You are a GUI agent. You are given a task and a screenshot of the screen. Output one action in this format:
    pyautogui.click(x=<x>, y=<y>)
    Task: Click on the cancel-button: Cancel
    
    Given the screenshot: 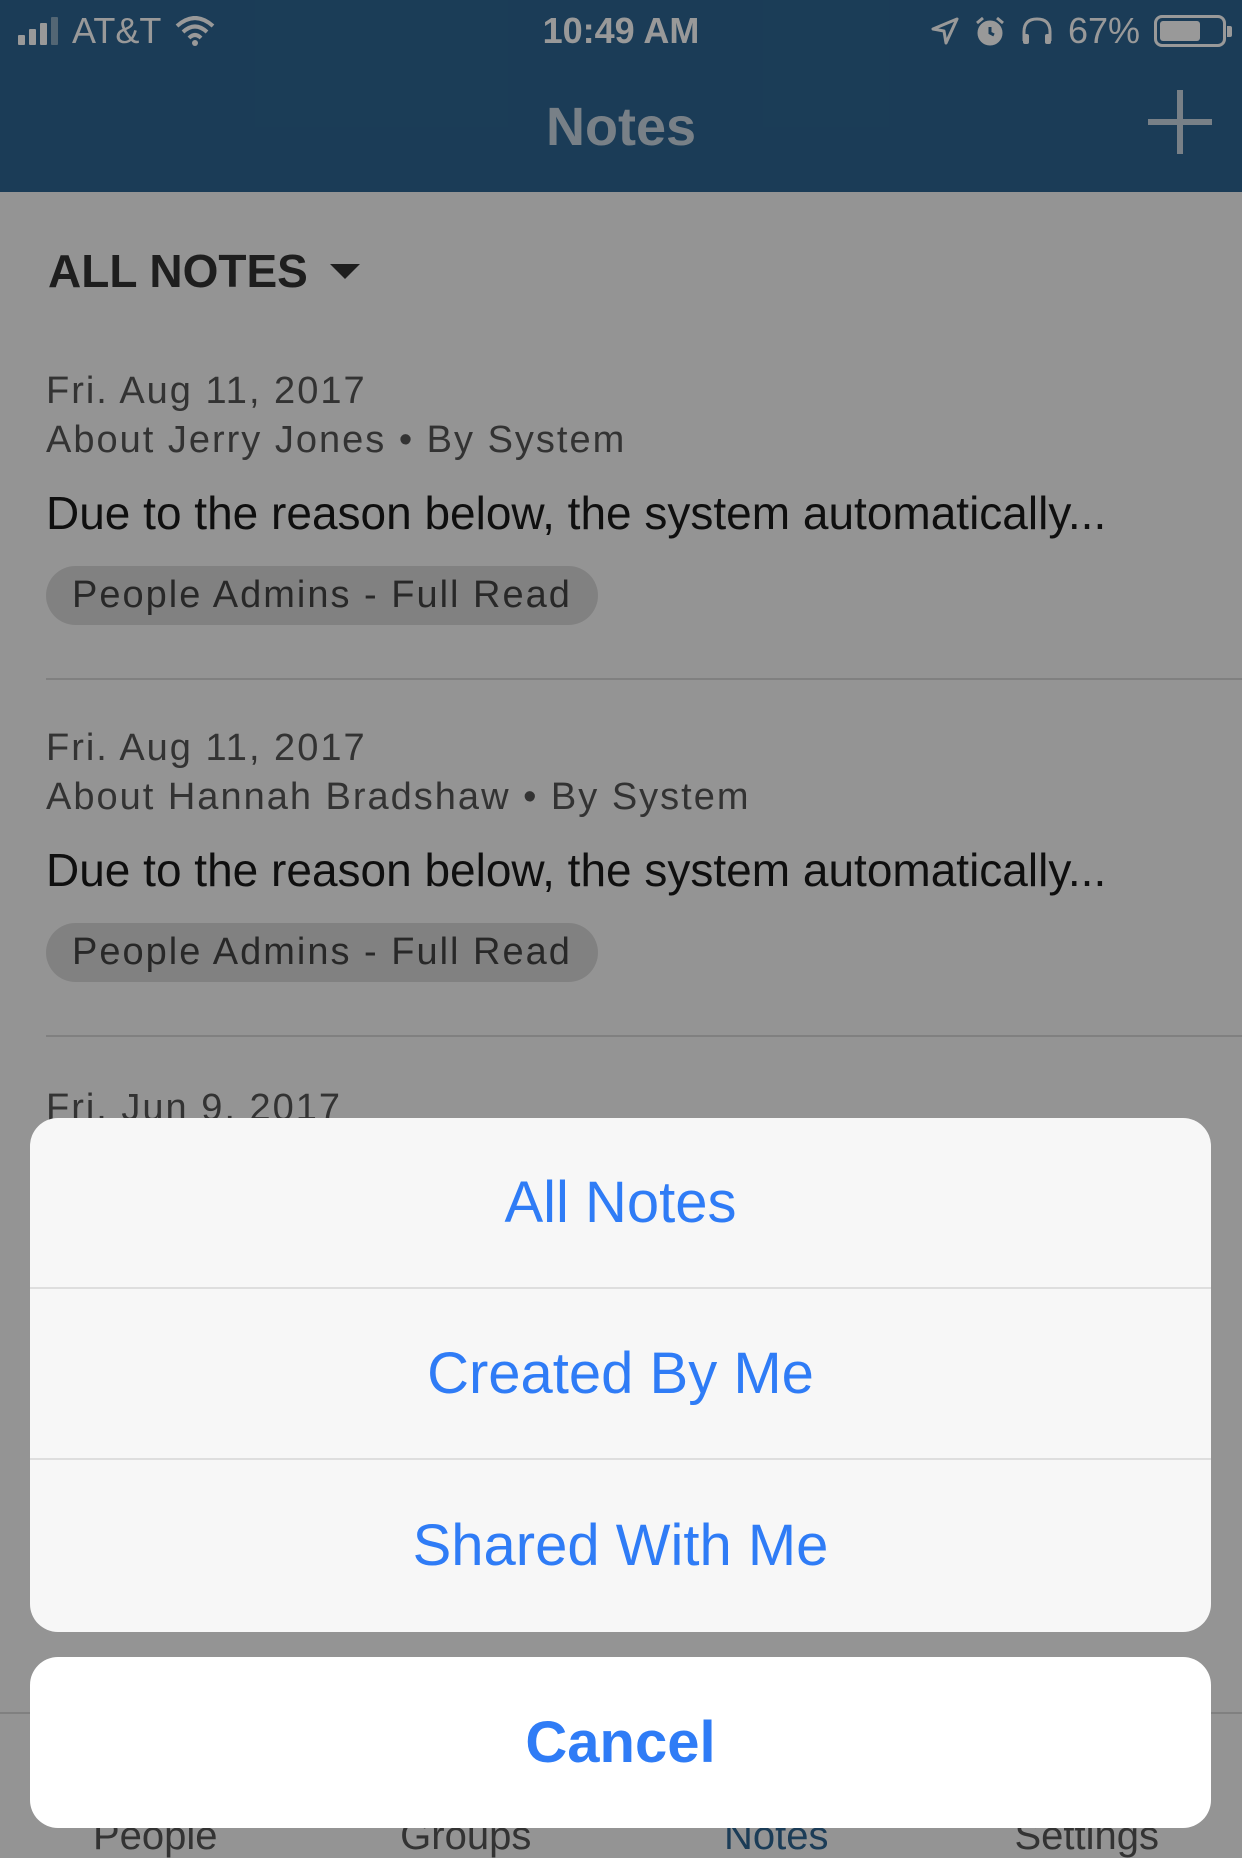 What is the action you would take?
    pyautogui.click(x=620, y=1742)
    